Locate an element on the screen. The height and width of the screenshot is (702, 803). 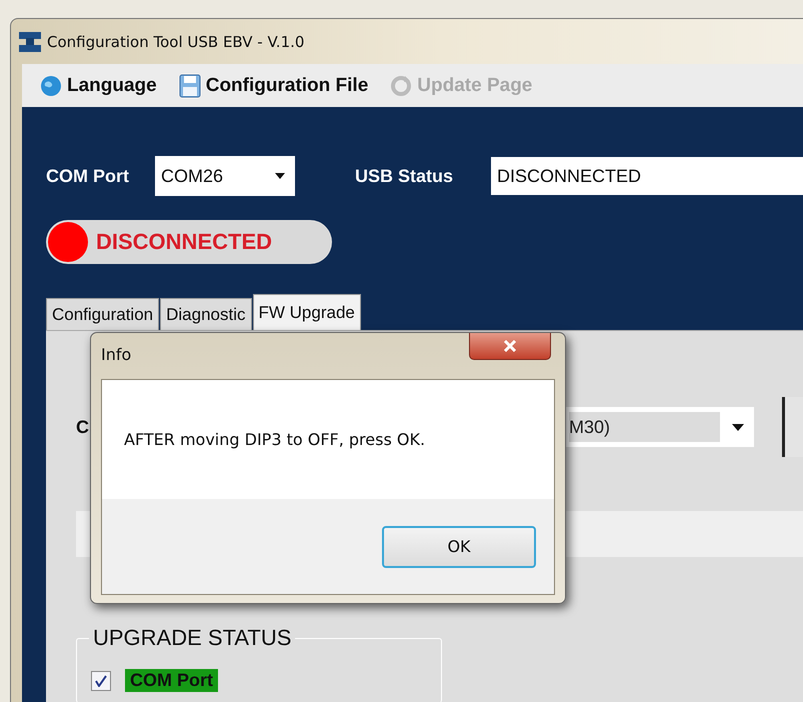
port-label: C is located at coordinates (82, 427).